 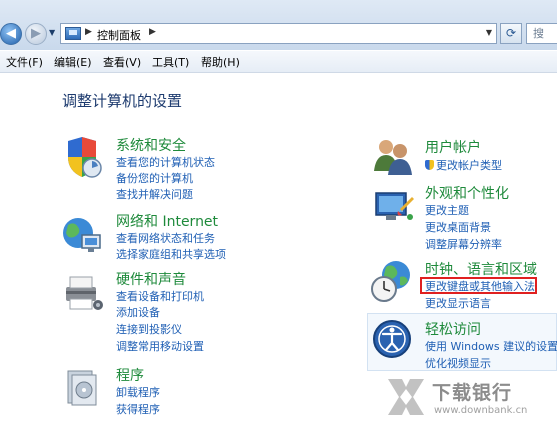 I want to click on forward-arrow-icon: ▶, so click(x=36, y=33).